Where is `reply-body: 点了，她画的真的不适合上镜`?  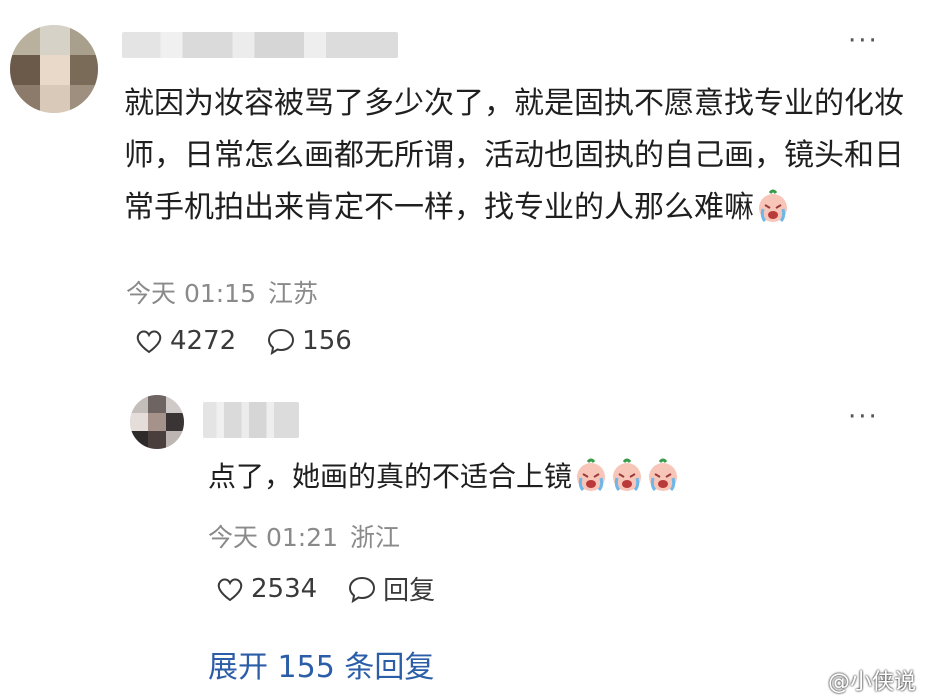 reply-body: 点了，她画的真的不适合上镜 is located at coordinates (558, 477).